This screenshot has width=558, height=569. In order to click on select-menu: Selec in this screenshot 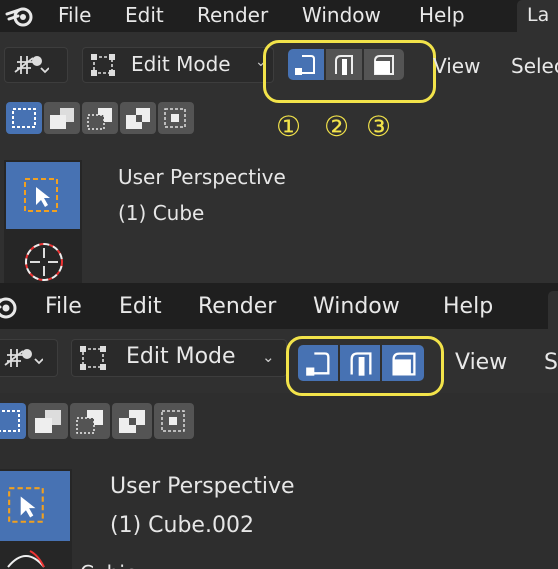, I will do `click(534, 66)`.